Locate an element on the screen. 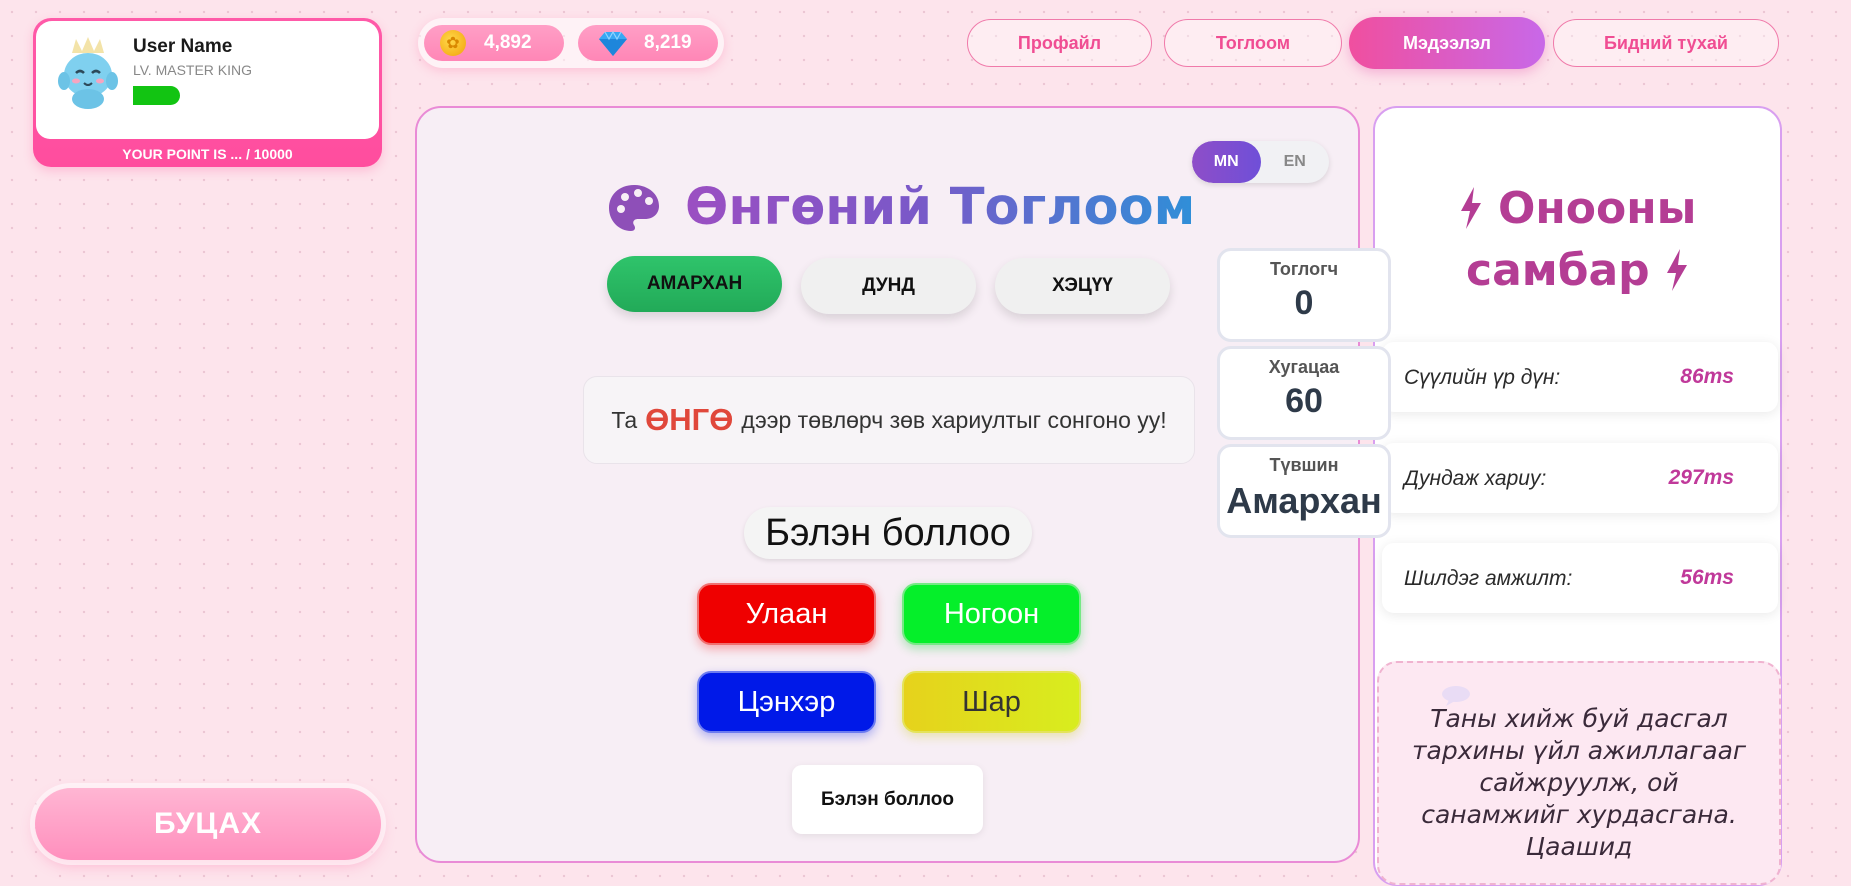 The width and height of the screenshot is (1851, 886). tab-info: Мэдээлэл is located at coordinates (1447, 43).